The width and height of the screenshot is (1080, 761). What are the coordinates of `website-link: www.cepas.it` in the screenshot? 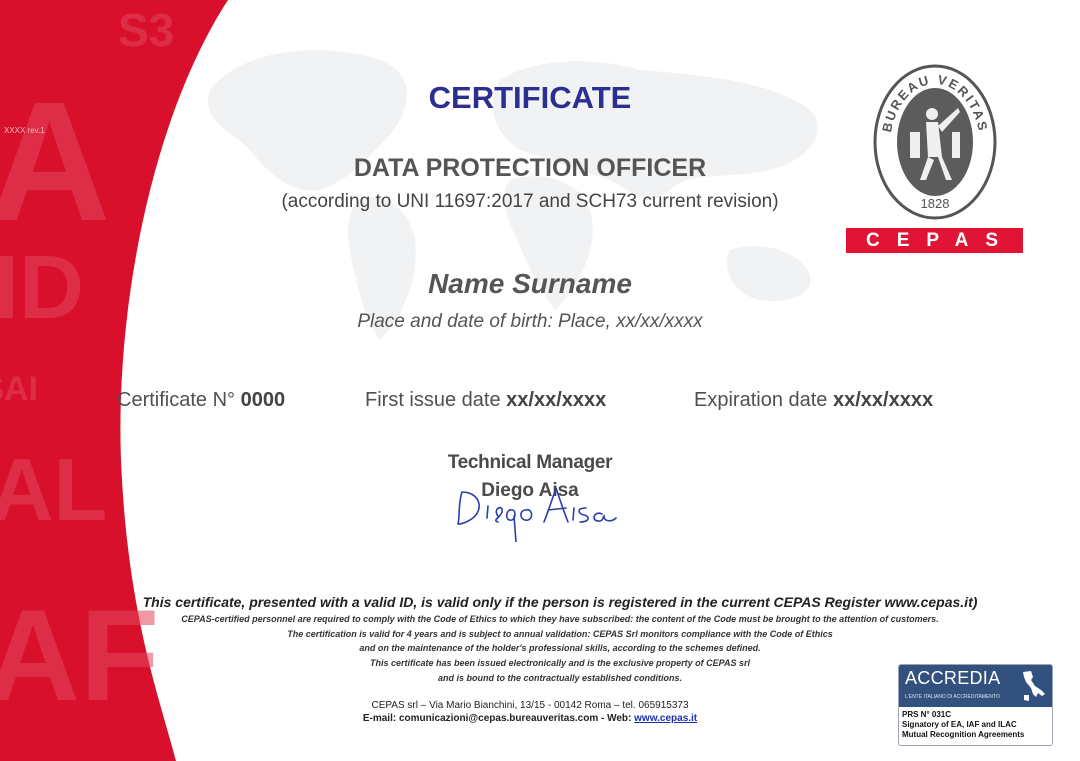 It's located at (665, 718).